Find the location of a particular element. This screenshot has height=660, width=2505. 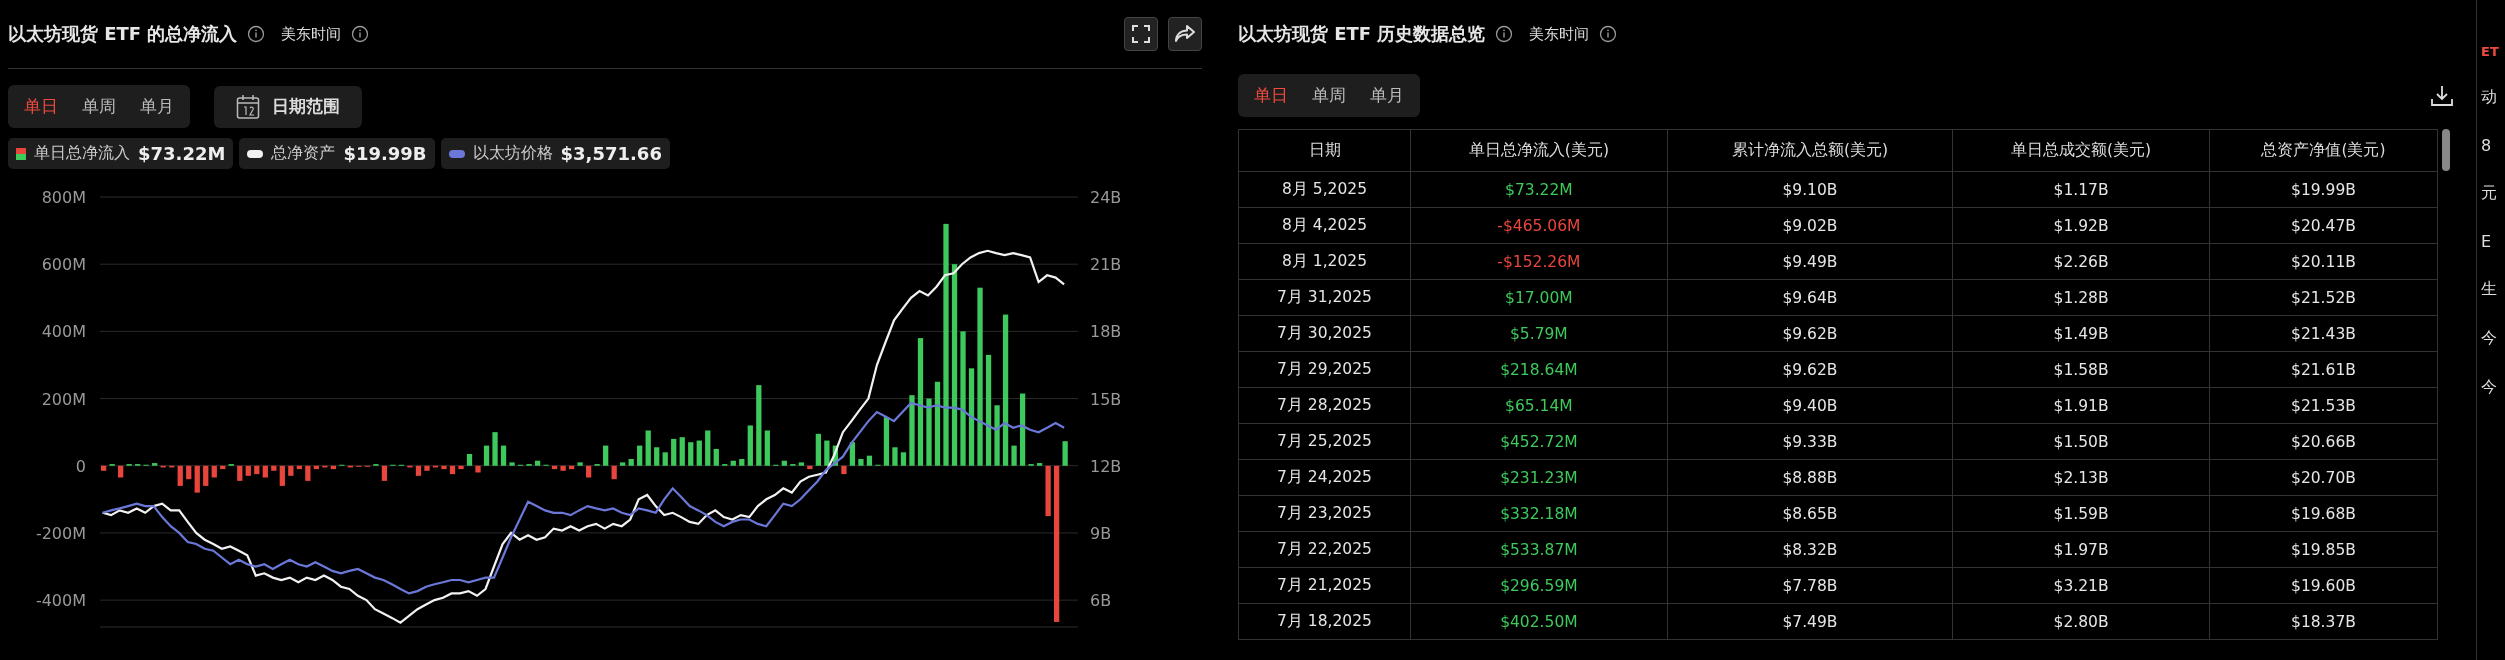

table-cell: $21.53B is located at coordinates (2323, 405).